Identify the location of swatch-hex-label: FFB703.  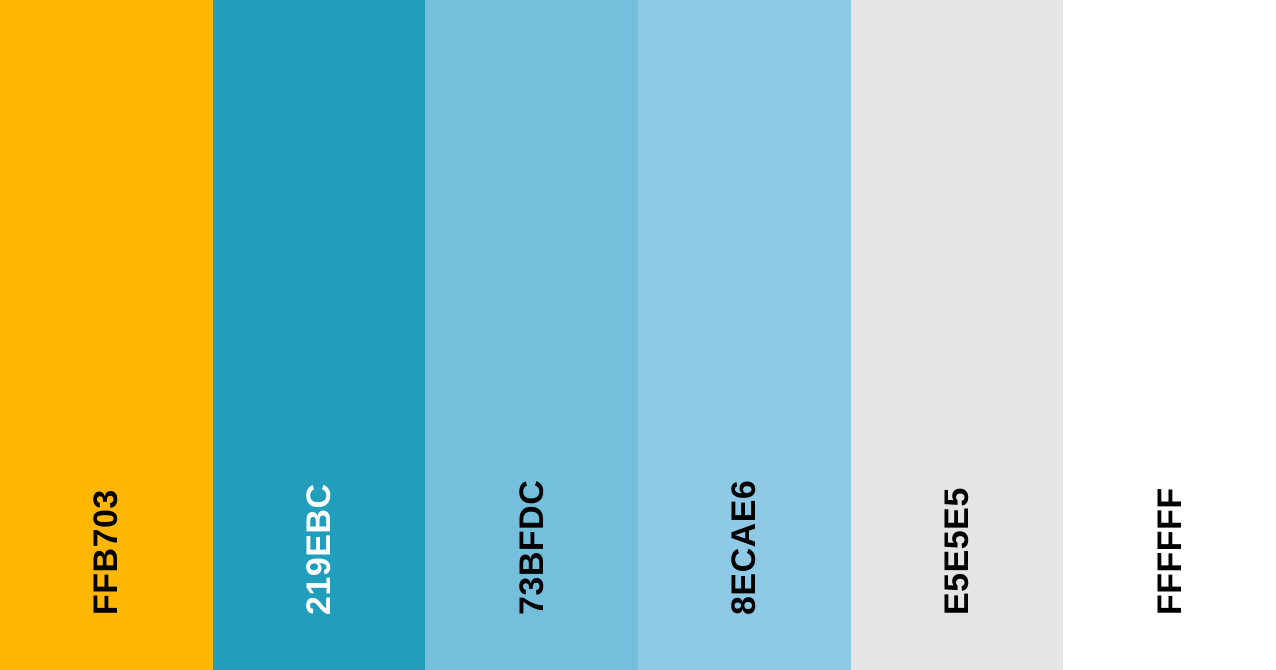
(106, 552).